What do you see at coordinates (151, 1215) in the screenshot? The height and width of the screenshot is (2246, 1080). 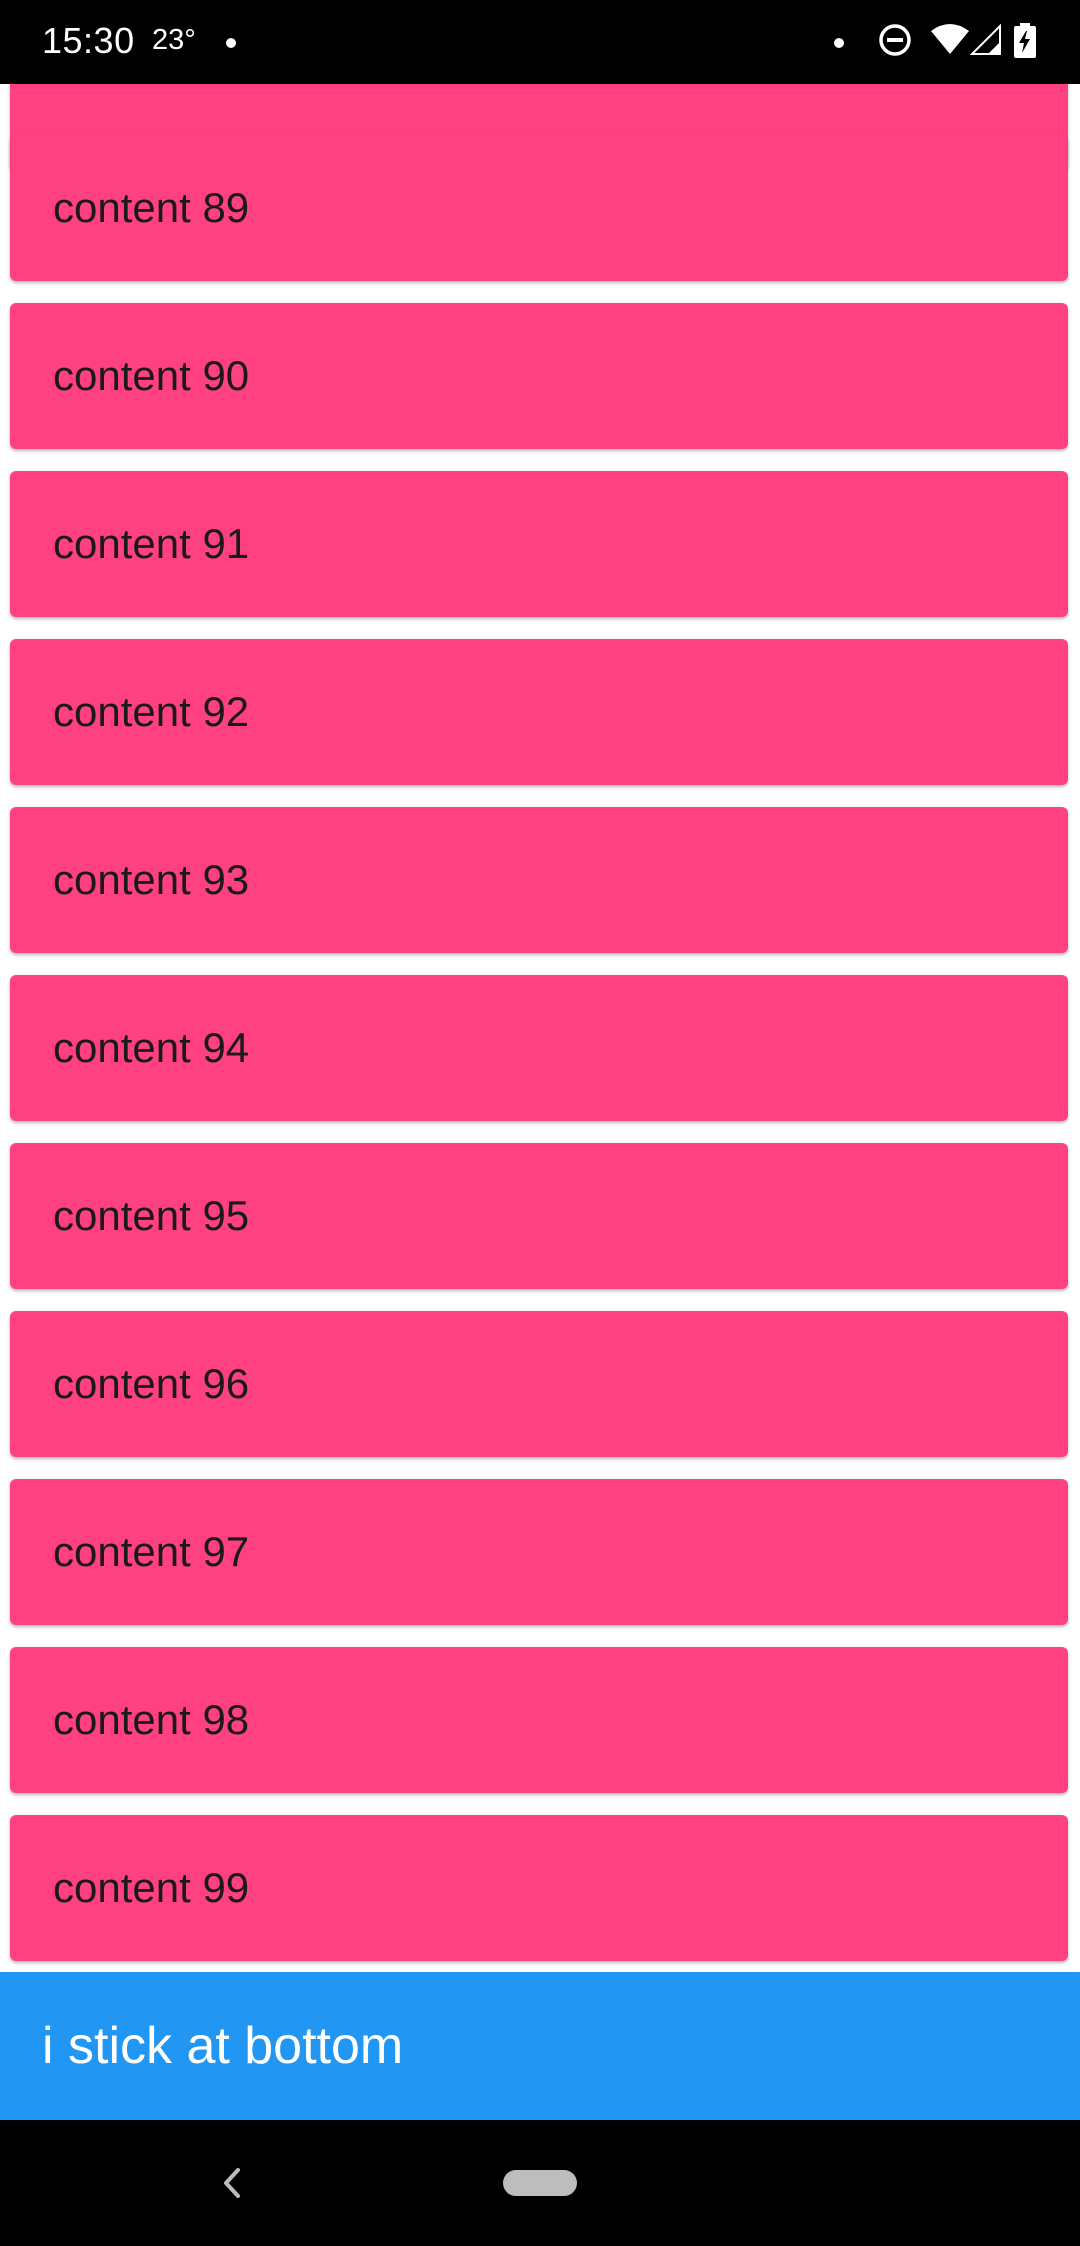 I see `list-item-label: content 95` at bounding box center [151, 1215].